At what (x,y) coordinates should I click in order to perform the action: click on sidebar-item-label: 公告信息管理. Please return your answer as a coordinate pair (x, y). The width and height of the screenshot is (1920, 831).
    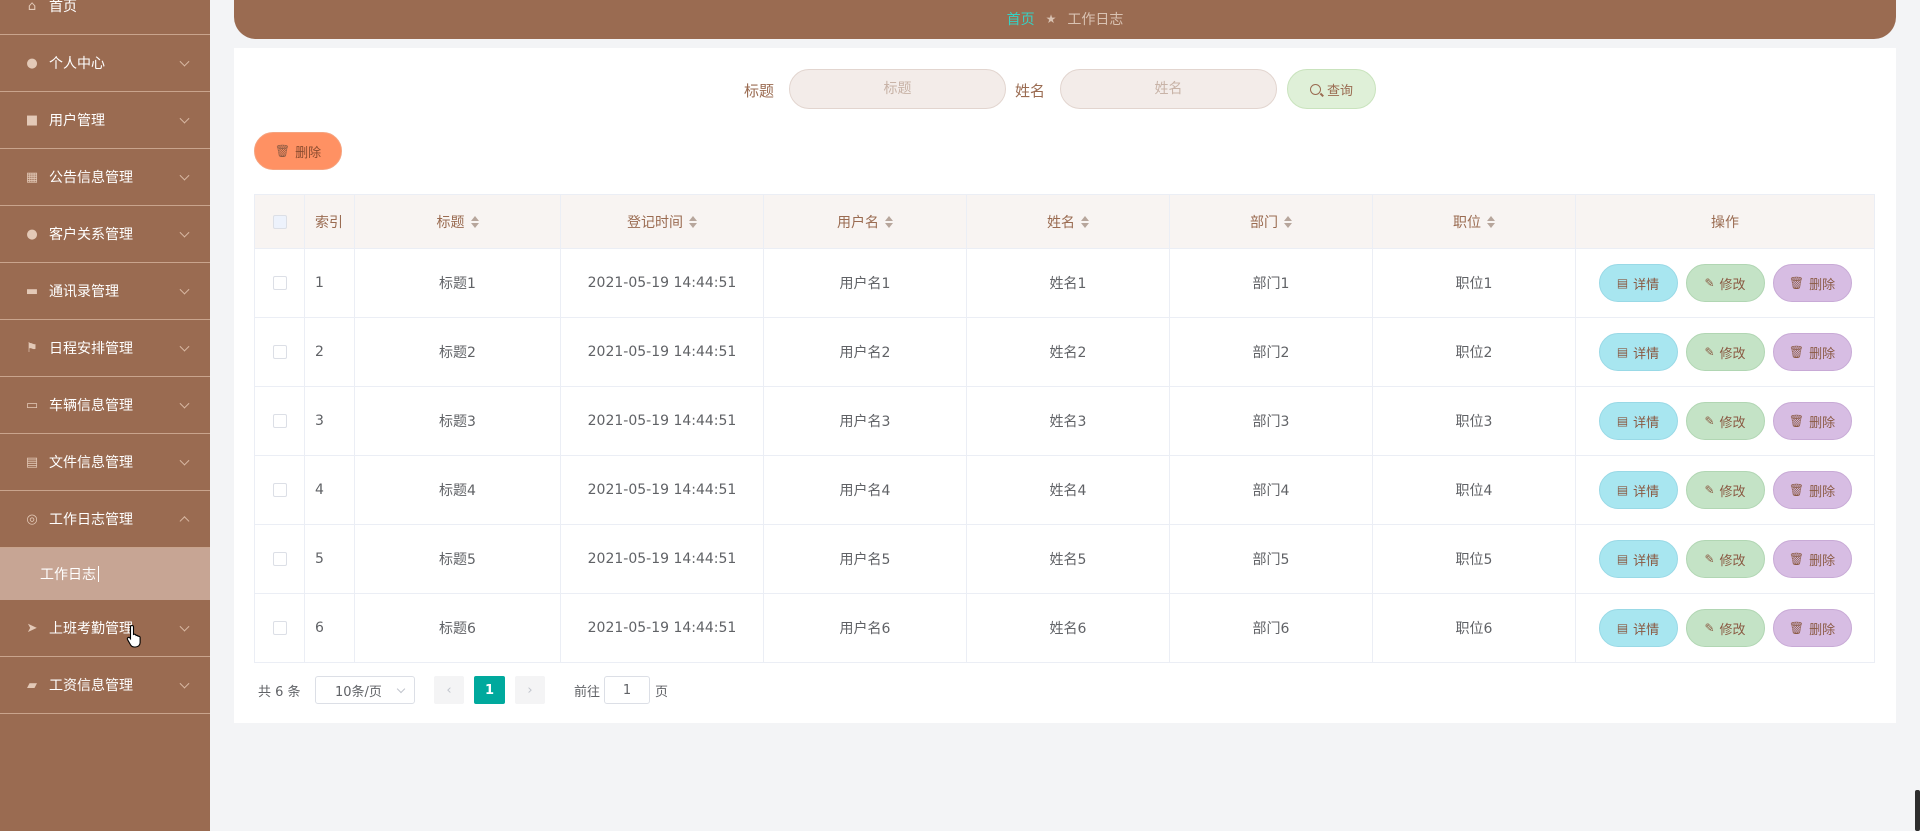
    Looking at the image, I should click on (91, 178).